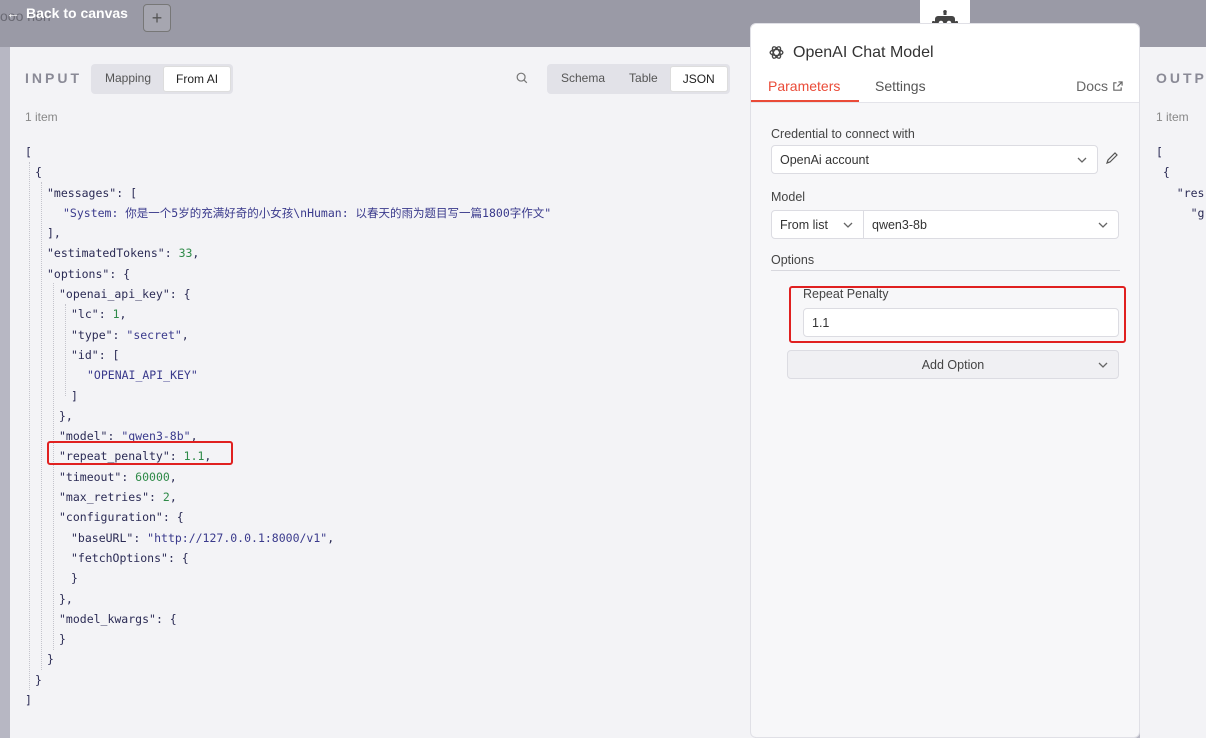 Image resolution: width=1206 pixels, height=738 pixels. Describe the element at coordinates (805, 101) in the screenshot. I see `active-tab-indicator` at that location.